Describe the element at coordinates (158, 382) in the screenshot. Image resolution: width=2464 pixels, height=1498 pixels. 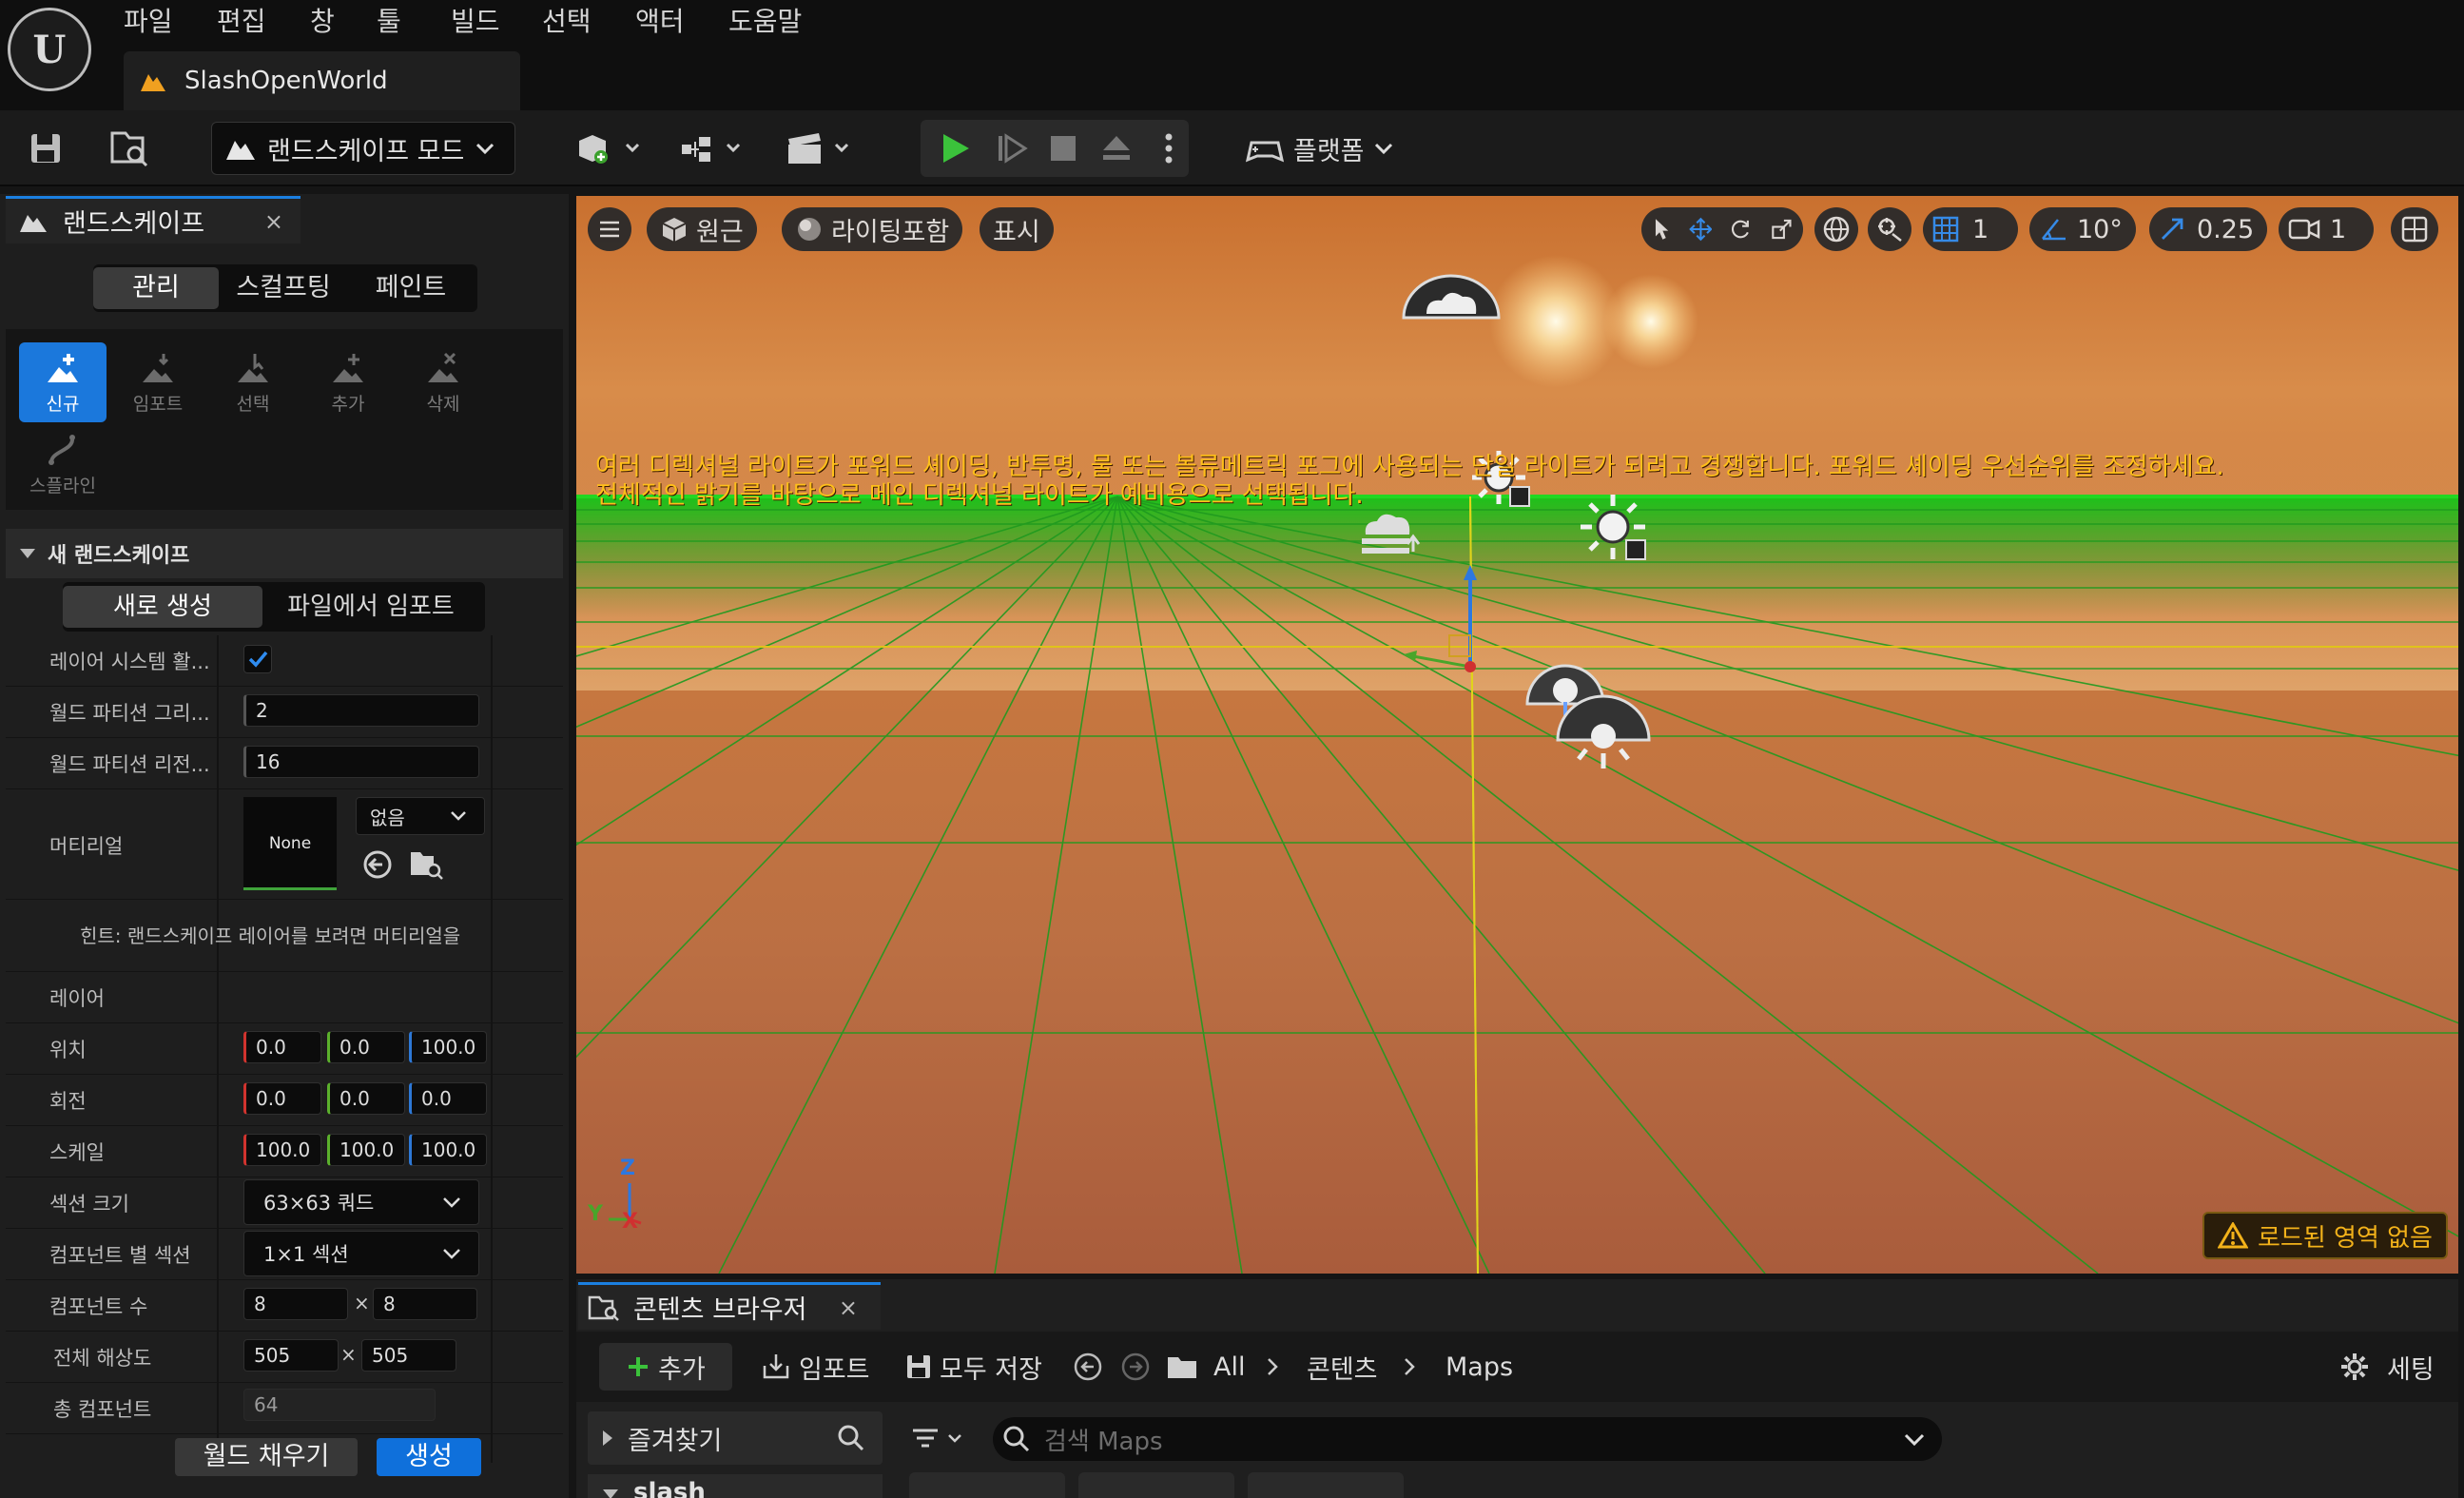
I see `tool-import: 임포트` at that location.